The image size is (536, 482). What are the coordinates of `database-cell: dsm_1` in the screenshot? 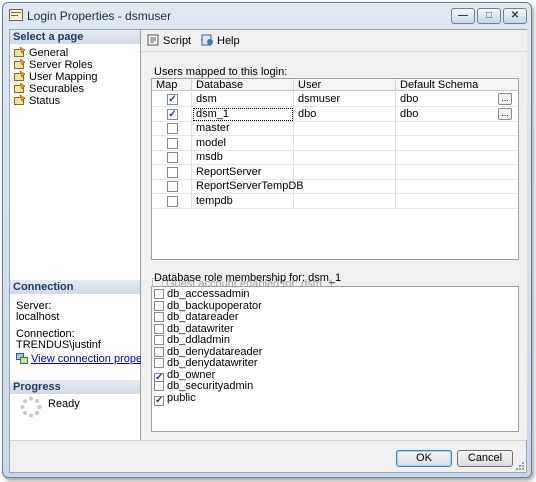 It's located at (243, 114).